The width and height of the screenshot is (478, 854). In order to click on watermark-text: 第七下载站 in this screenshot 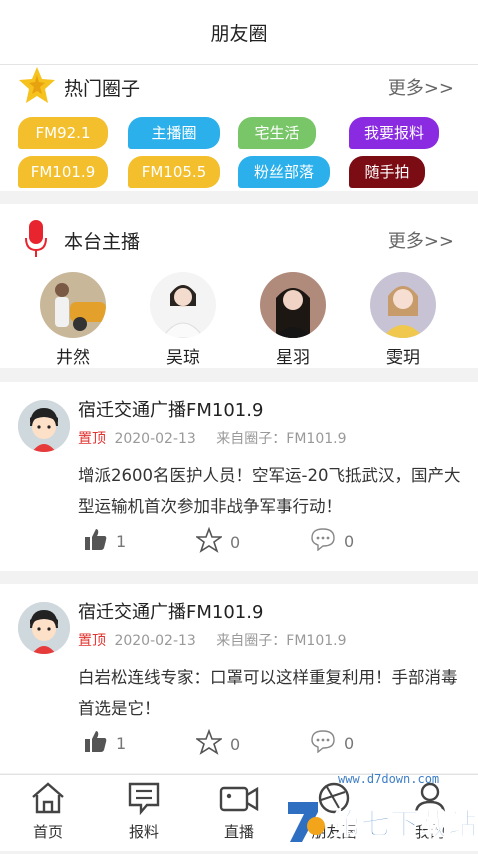, I will do `click(404, 824)`.